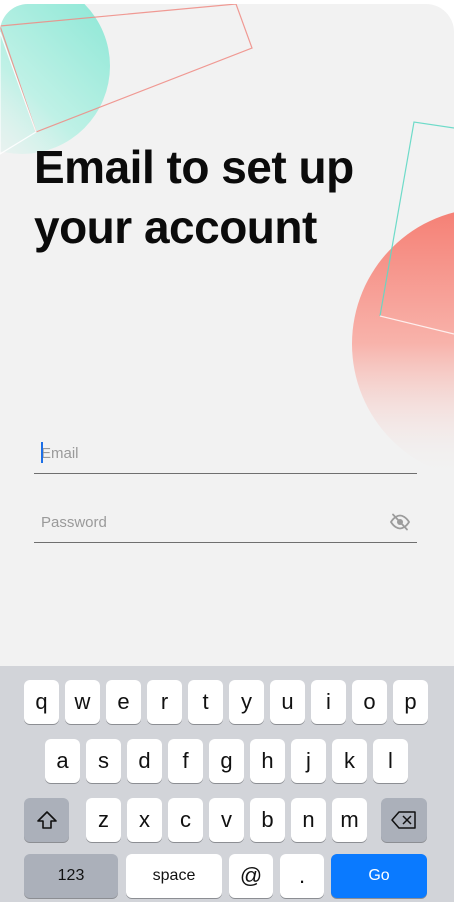 This screenshot has height=902, width=454. Describe the element at coordinates (144, 761) in the screenshot. I see `key-d: d` at that location.